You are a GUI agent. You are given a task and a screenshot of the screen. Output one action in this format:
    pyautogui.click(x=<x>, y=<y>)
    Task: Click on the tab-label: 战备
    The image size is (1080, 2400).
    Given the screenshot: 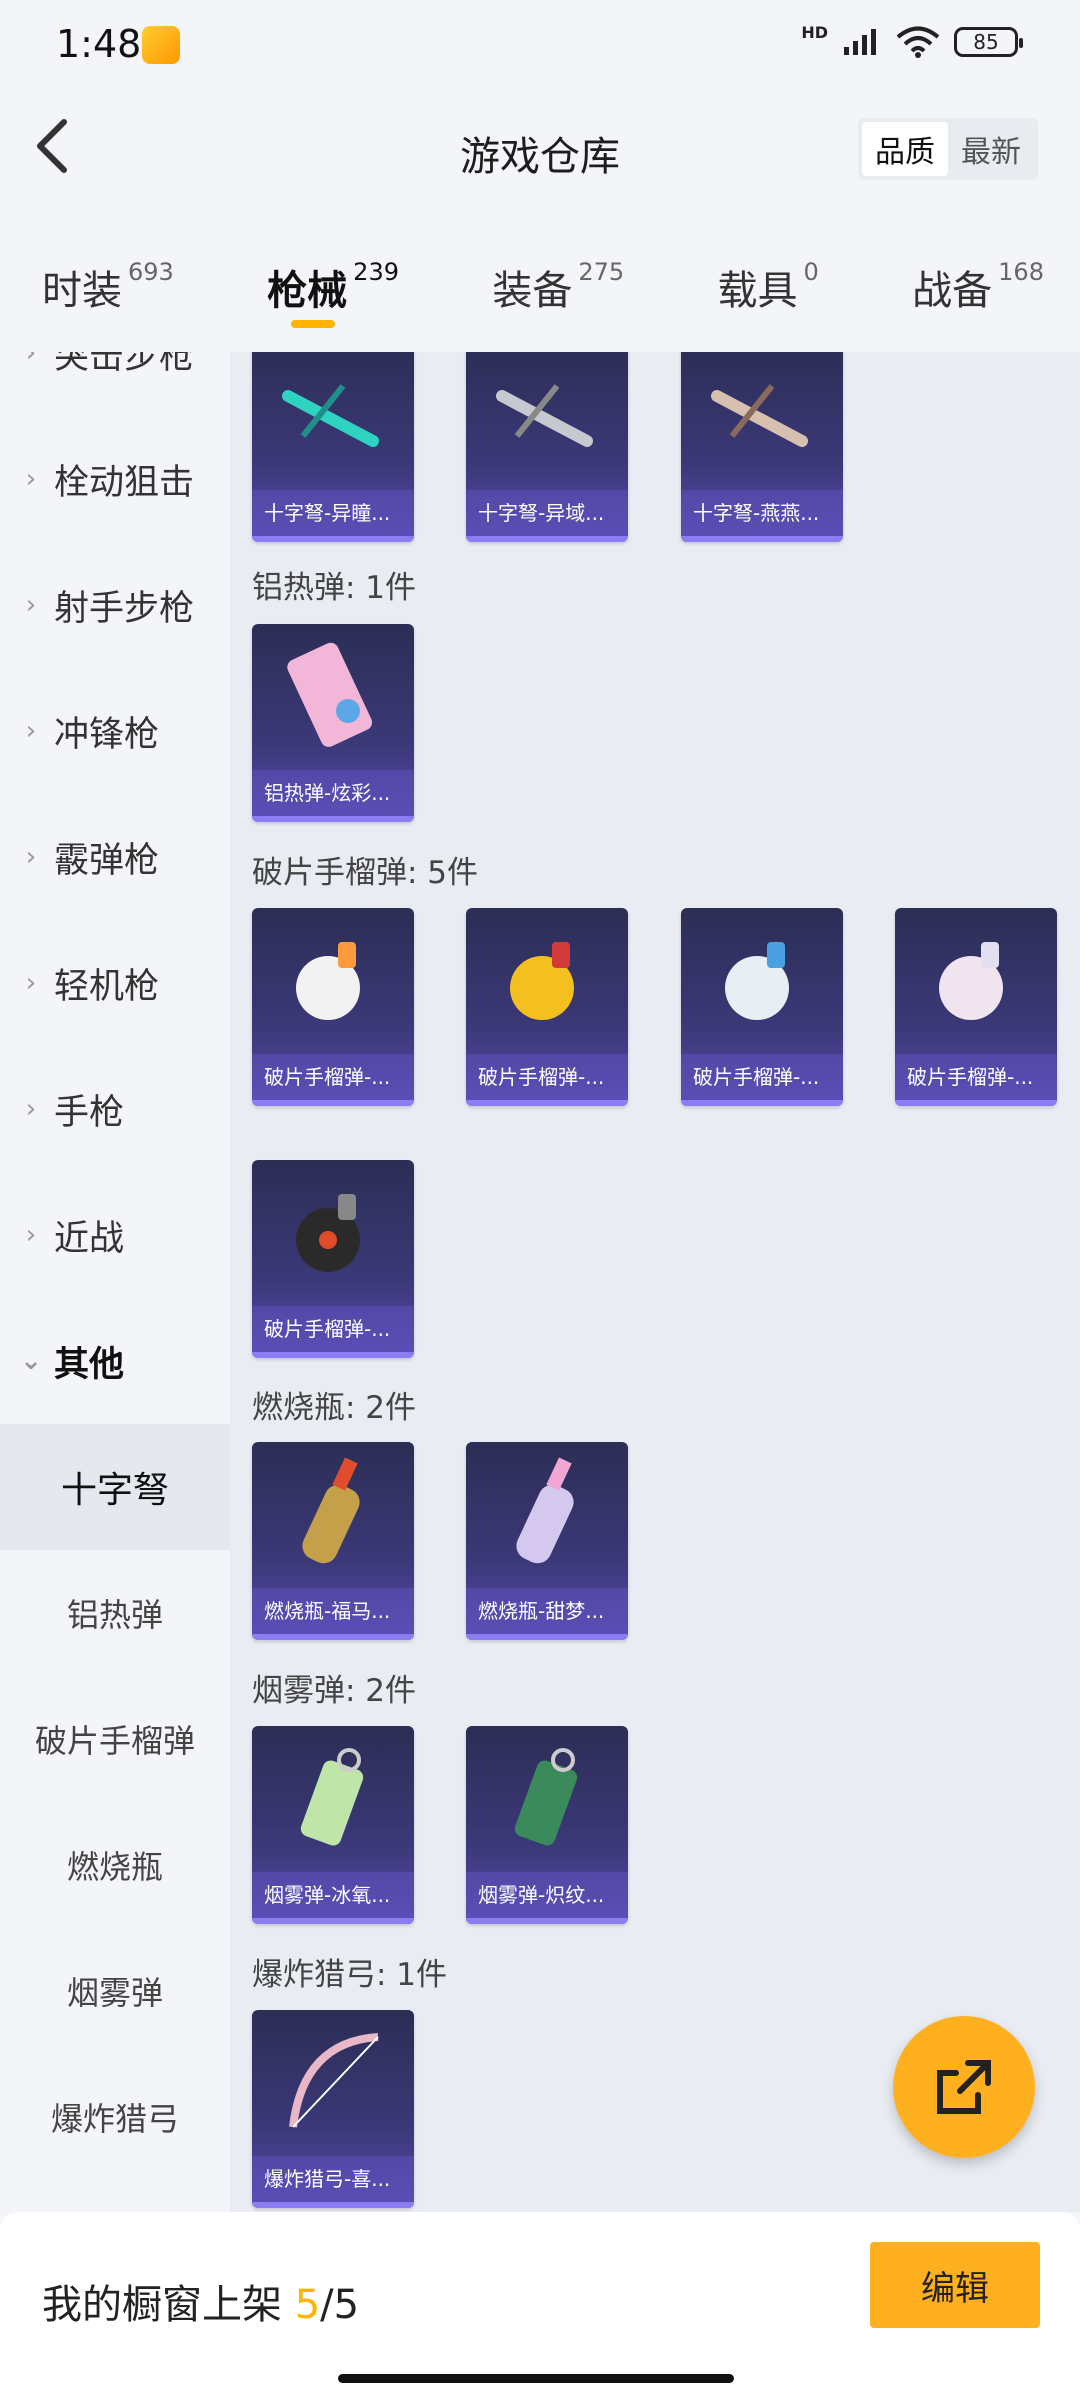 What is the action you would take?
    pyautogui.click(x=952, y=291)
    